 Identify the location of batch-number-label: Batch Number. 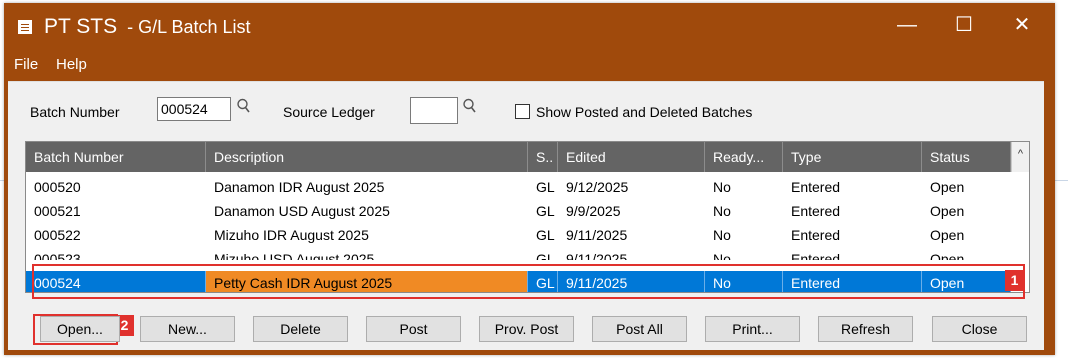
(75, 112).